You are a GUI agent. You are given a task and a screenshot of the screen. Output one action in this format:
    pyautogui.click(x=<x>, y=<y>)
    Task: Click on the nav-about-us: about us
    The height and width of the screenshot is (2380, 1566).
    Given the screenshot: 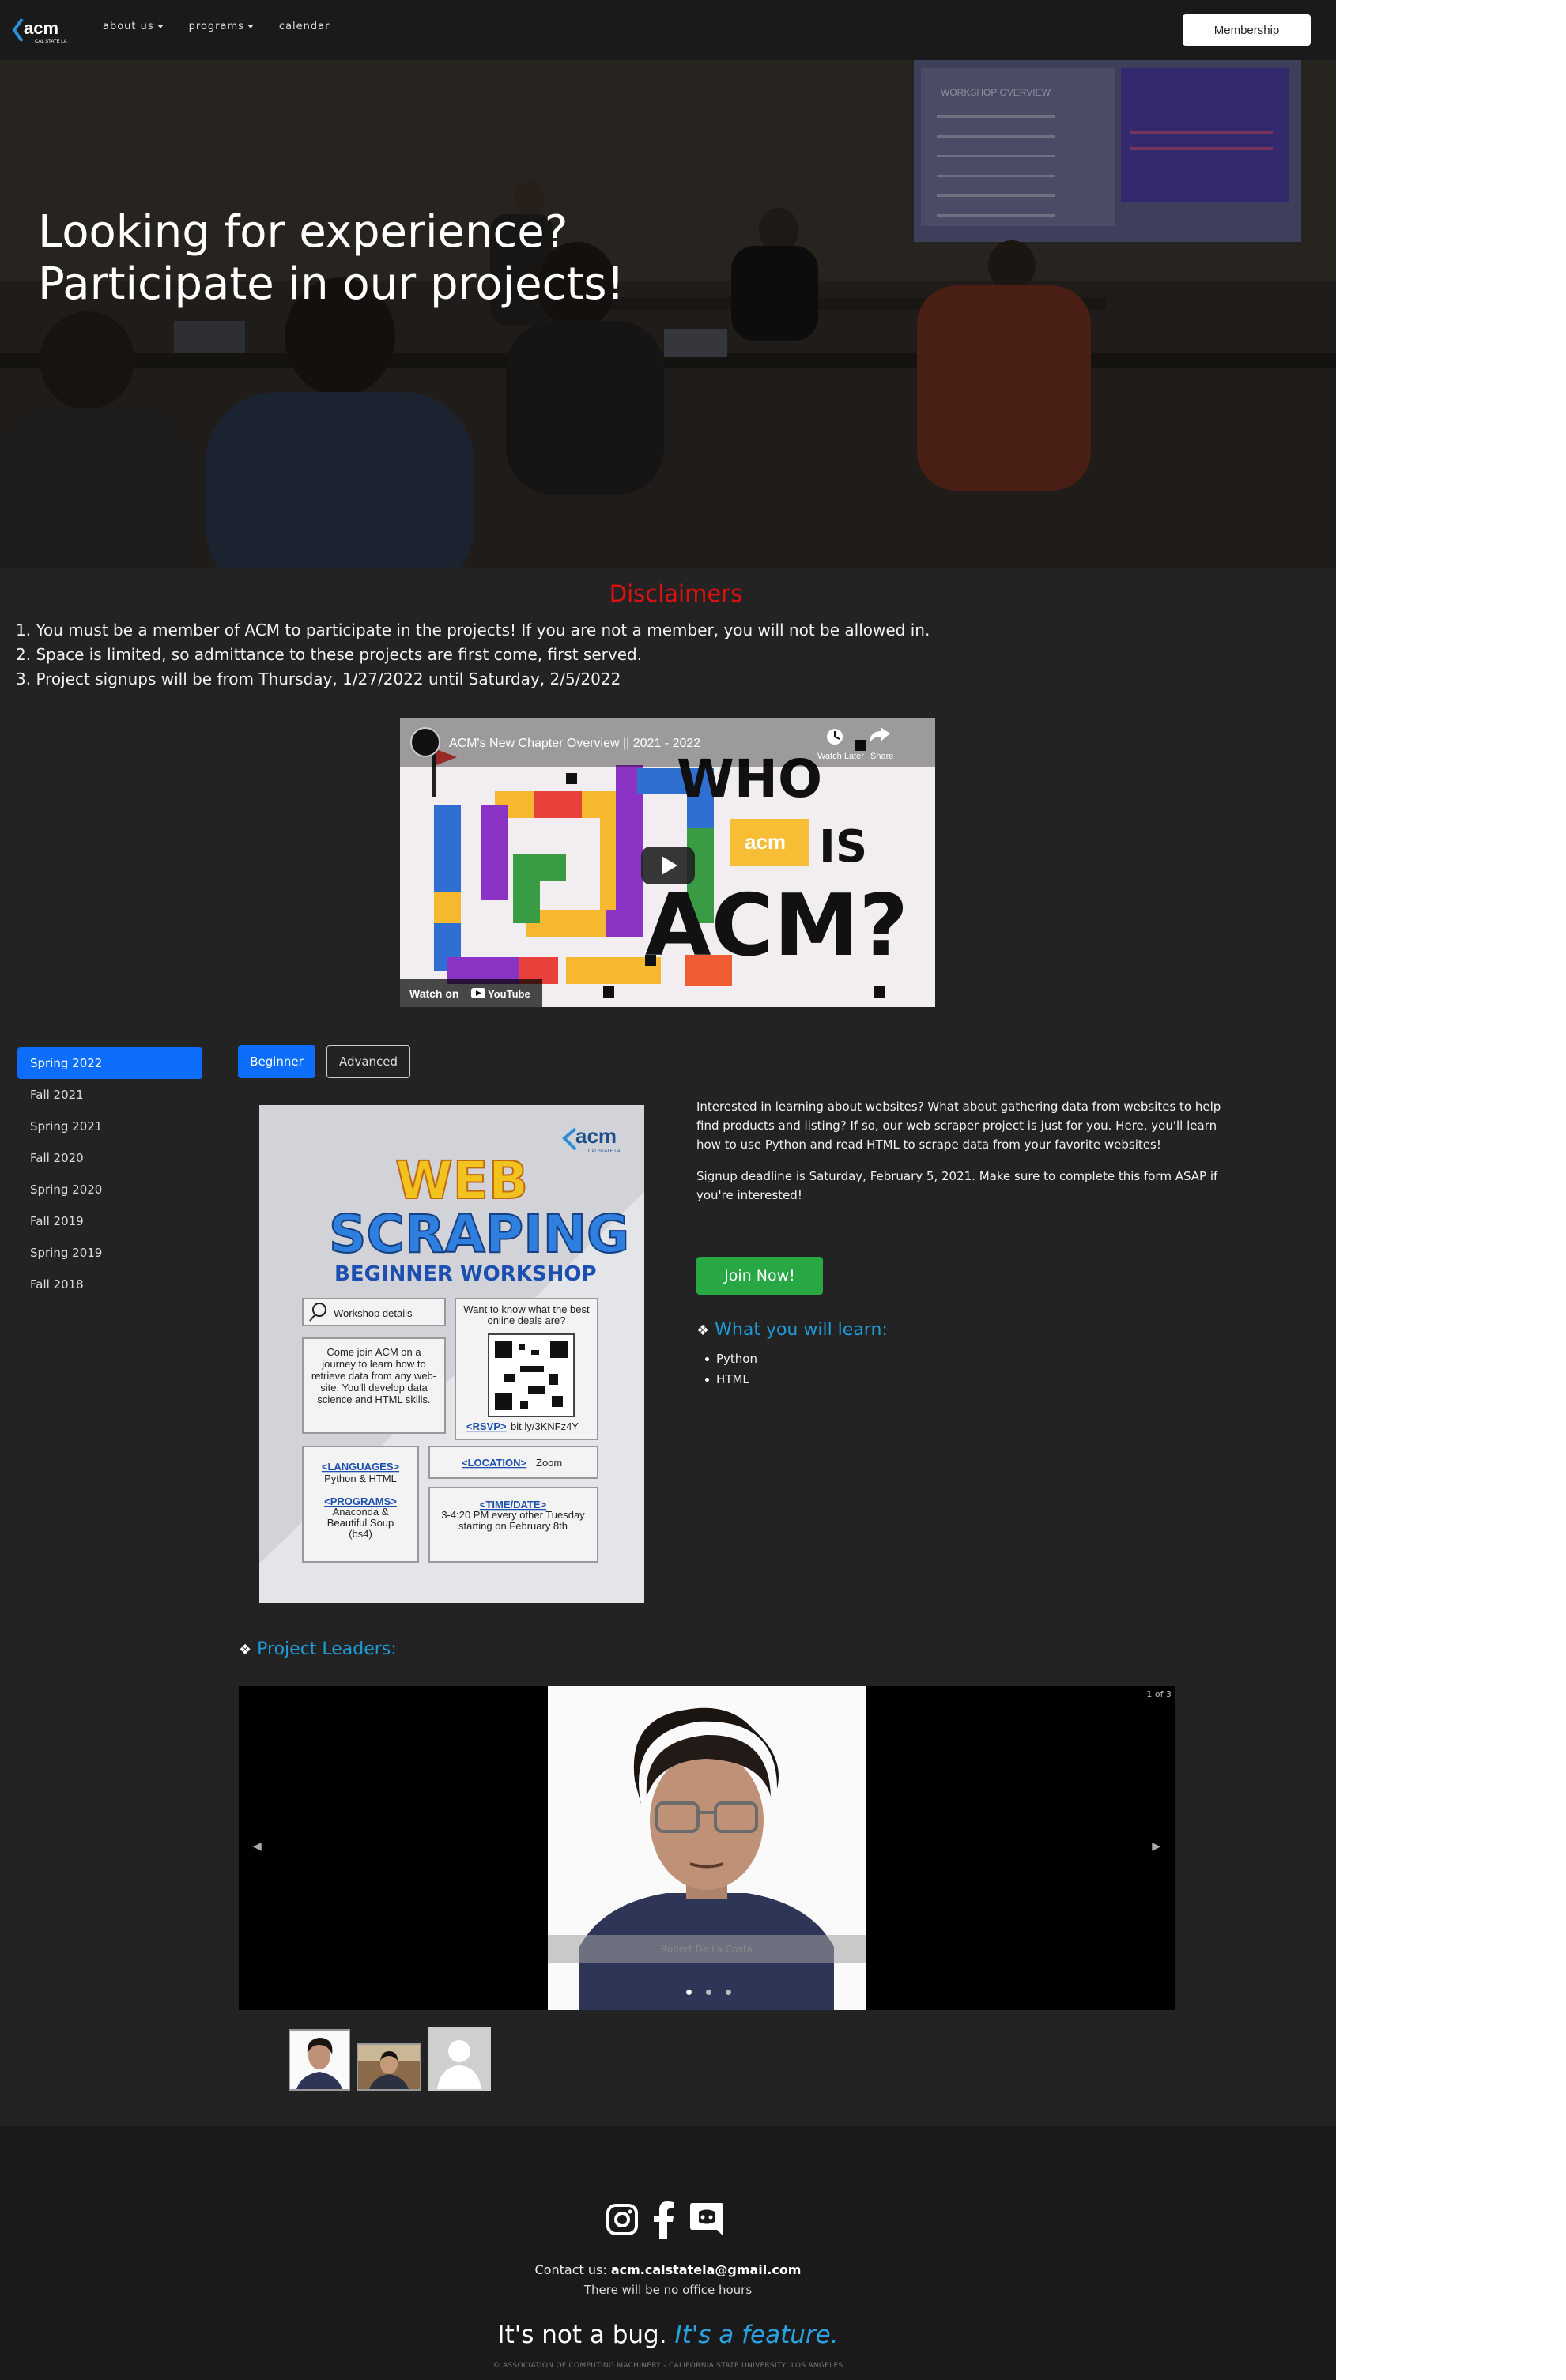 What is the action you would take?
    pyautogui.click(x=133, y=26)
    